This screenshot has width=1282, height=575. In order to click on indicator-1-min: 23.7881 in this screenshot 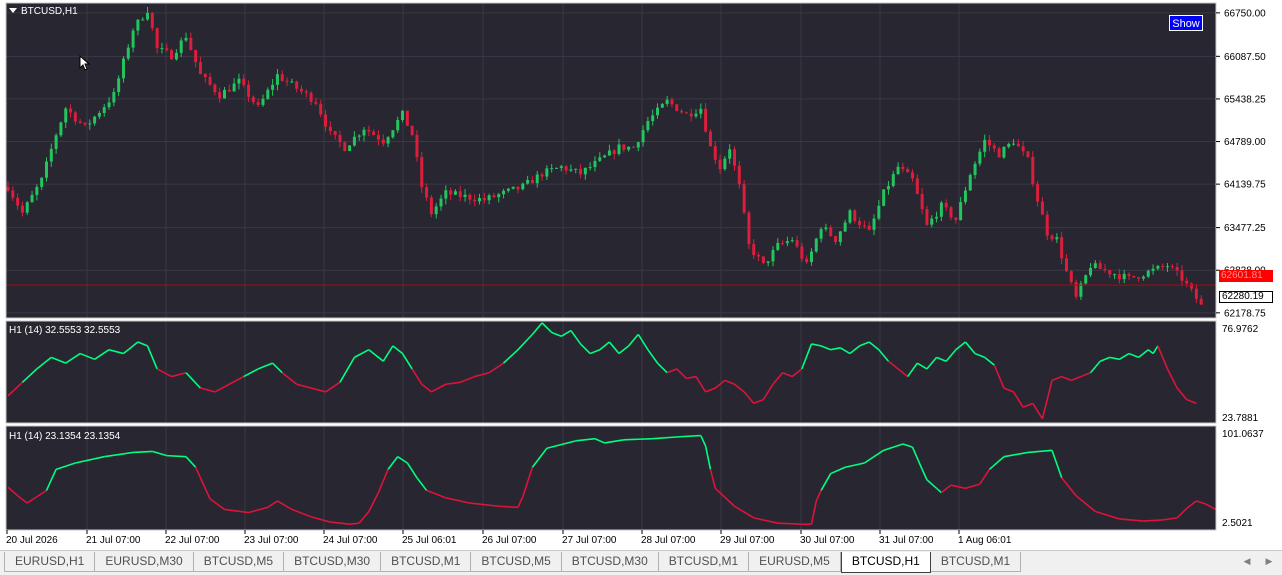, I will do `click(1240, 418)`.